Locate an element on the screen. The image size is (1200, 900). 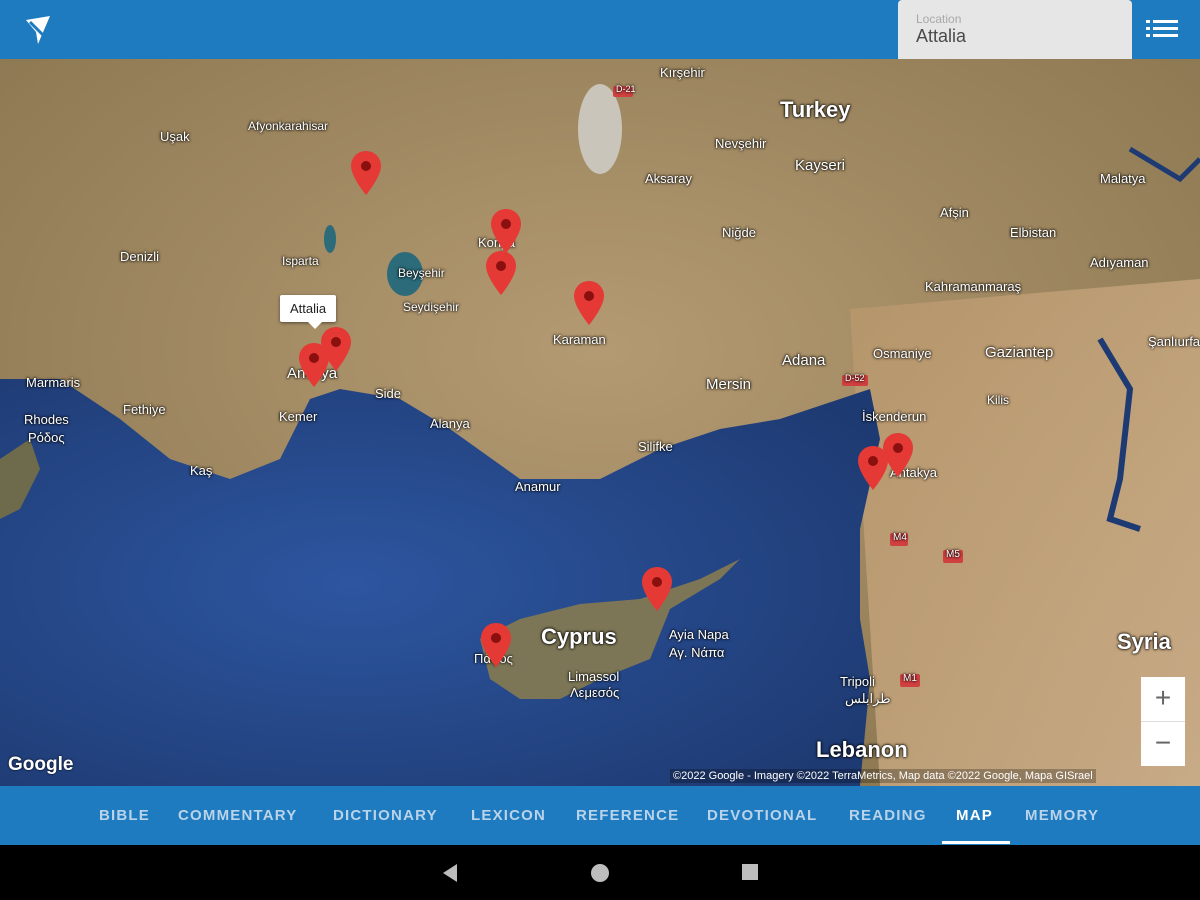
place-label: Seydişehir is located at coordinates (431, 307).